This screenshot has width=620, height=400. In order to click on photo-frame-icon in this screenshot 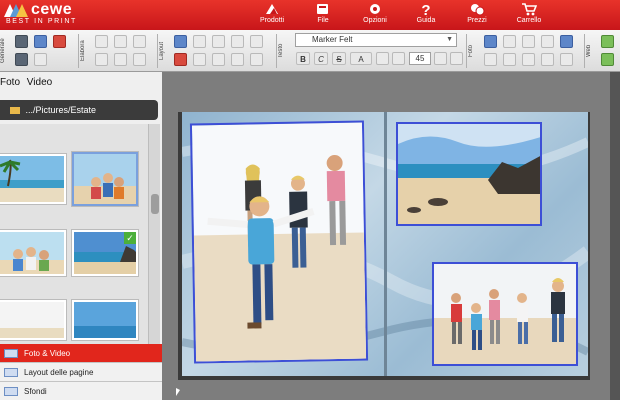, I will do `click(509, 59)`.